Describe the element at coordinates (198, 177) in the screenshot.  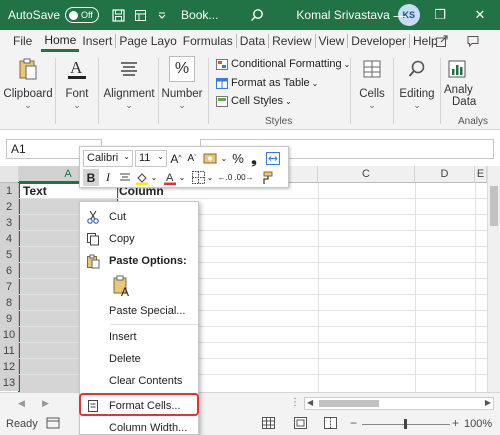
I see `borders-icon` at that location.